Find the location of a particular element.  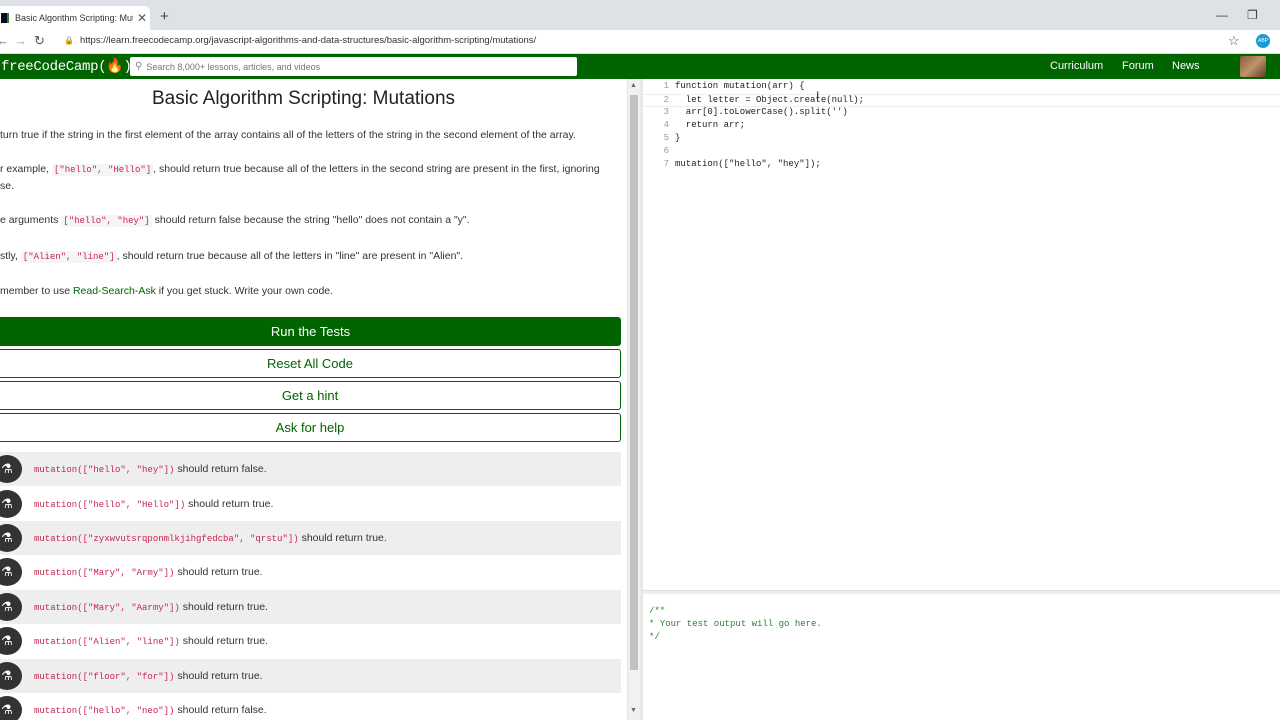

para-5-text-b: if you get stuck. Write your own code. is located at coordinates (244, 291).